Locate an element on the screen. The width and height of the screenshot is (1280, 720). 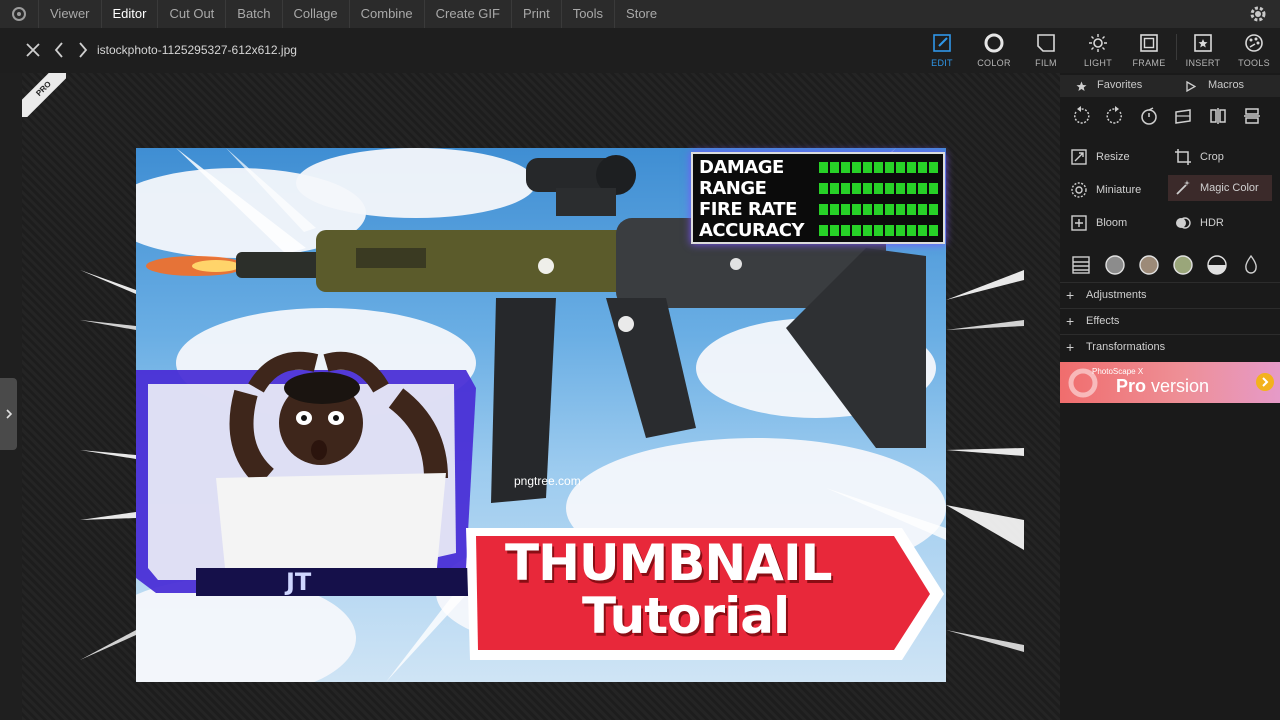
hdr-button: HDR is located at coordinates (1224, 223).